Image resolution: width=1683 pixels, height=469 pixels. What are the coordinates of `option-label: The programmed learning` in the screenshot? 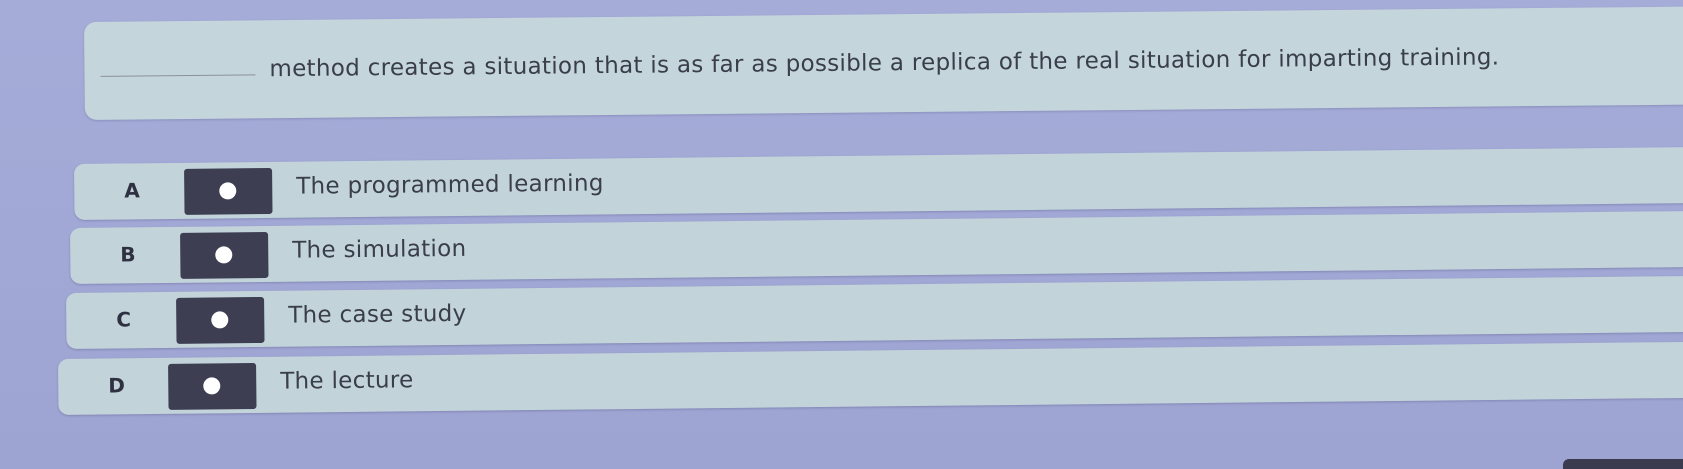 It's located at (450, 185).